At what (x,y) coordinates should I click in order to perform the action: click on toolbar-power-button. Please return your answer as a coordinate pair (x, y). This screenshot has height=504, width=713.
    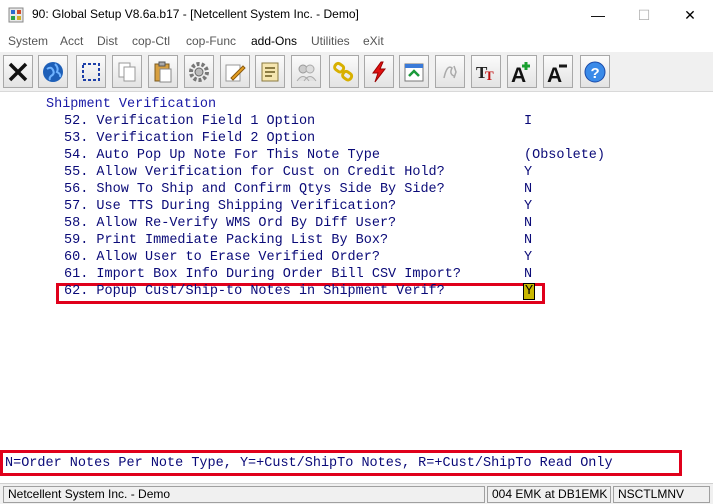
    Looking at the image, I should click on (379, 71).